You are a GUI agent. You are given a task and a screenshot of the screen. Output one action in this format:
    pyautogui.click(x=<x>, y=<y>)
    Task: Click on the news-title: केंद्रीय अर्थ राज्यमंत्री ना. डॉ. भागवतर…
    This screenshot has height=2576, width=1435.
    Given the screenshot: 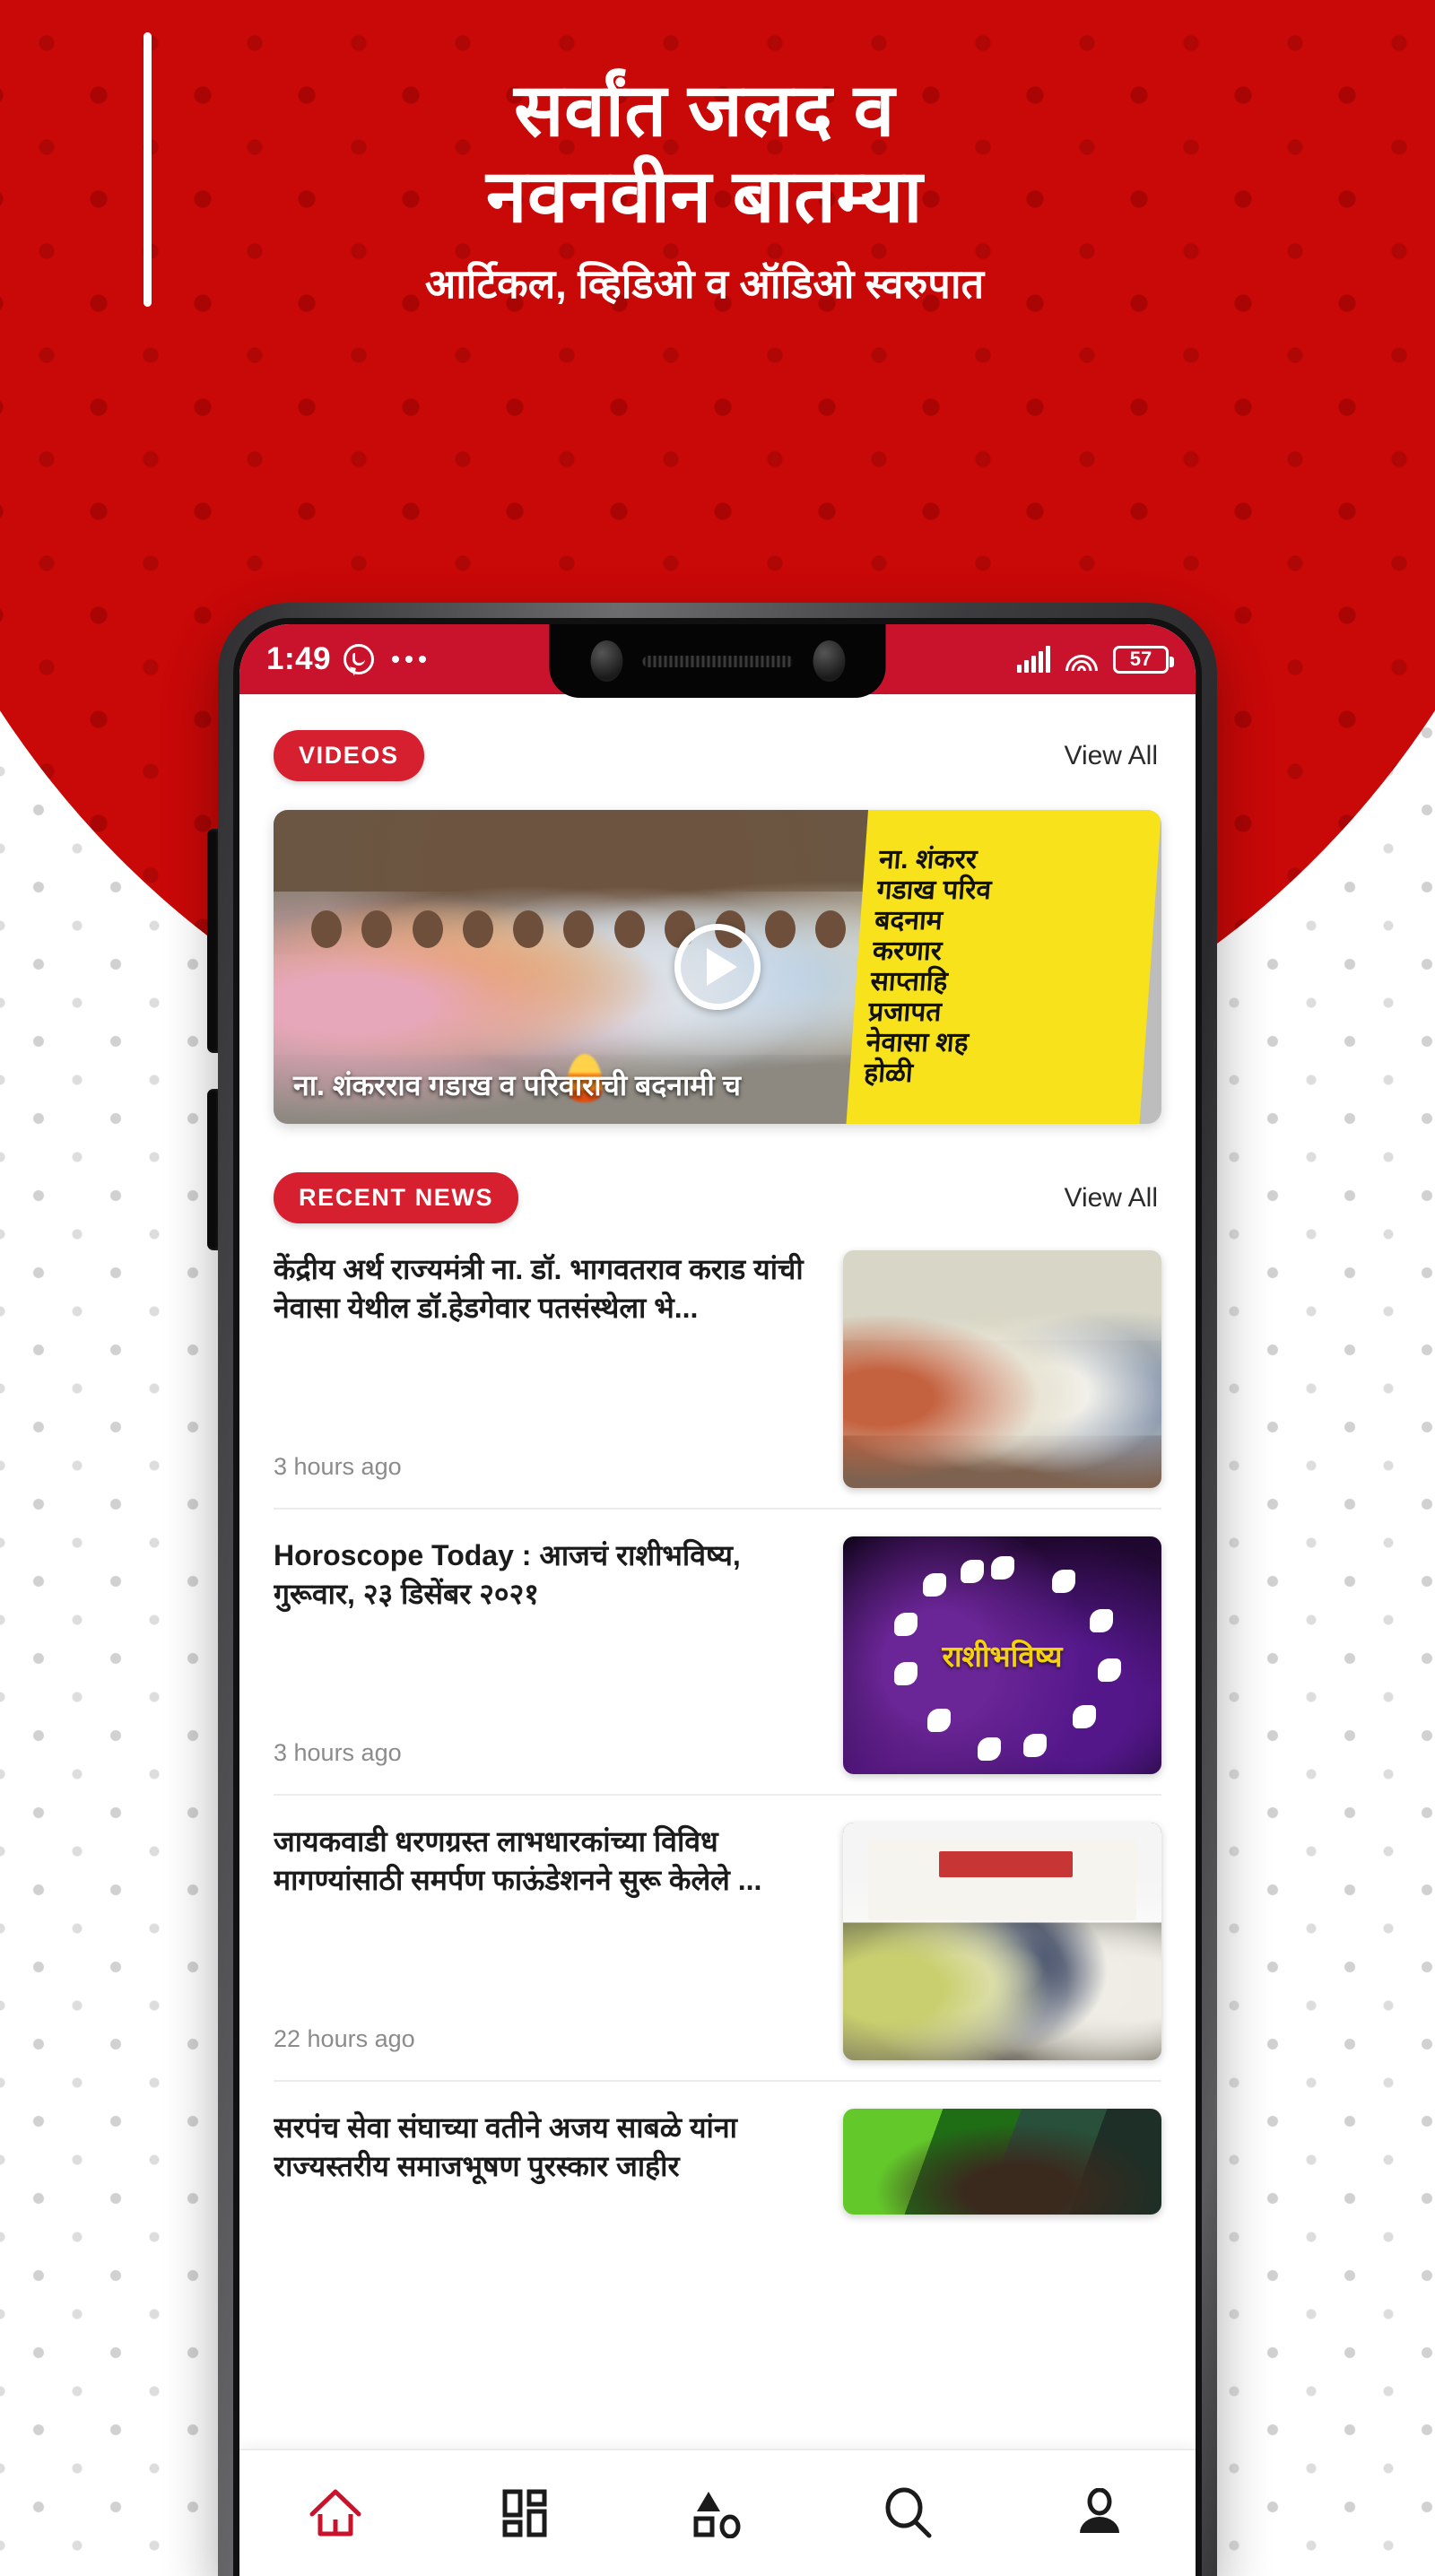 What is the action you would take?
    pyautogui.click(x=539, y=1288)
    